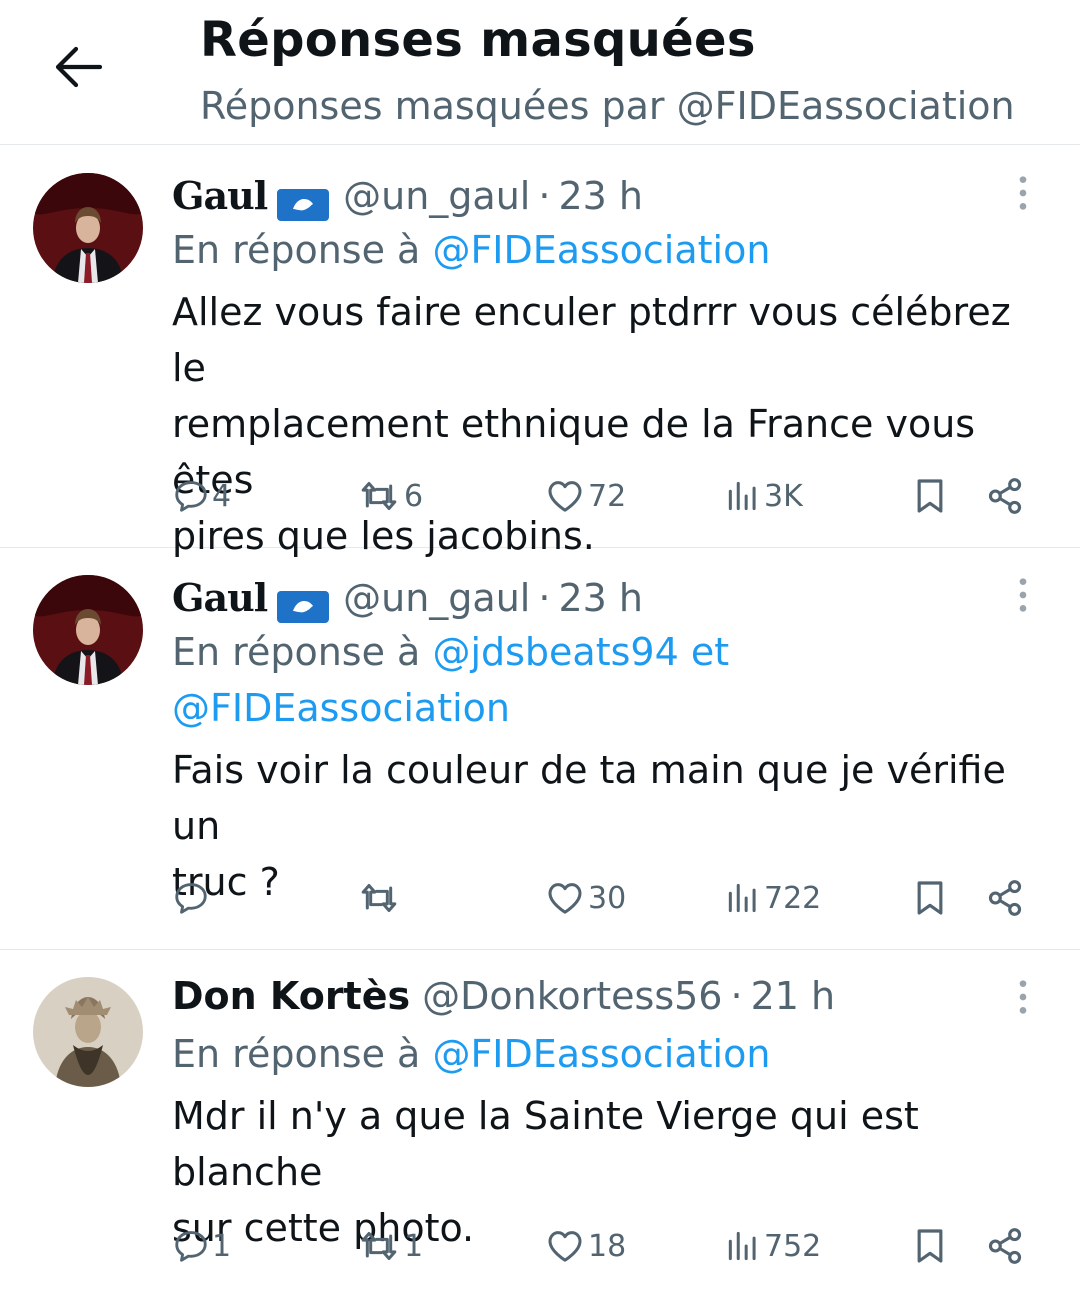 The height and width of the screenshot is (1299, 1080). I want to click on tweet-header: Don Kortès @Donkortess56 · 21 h, so click(503, 996).